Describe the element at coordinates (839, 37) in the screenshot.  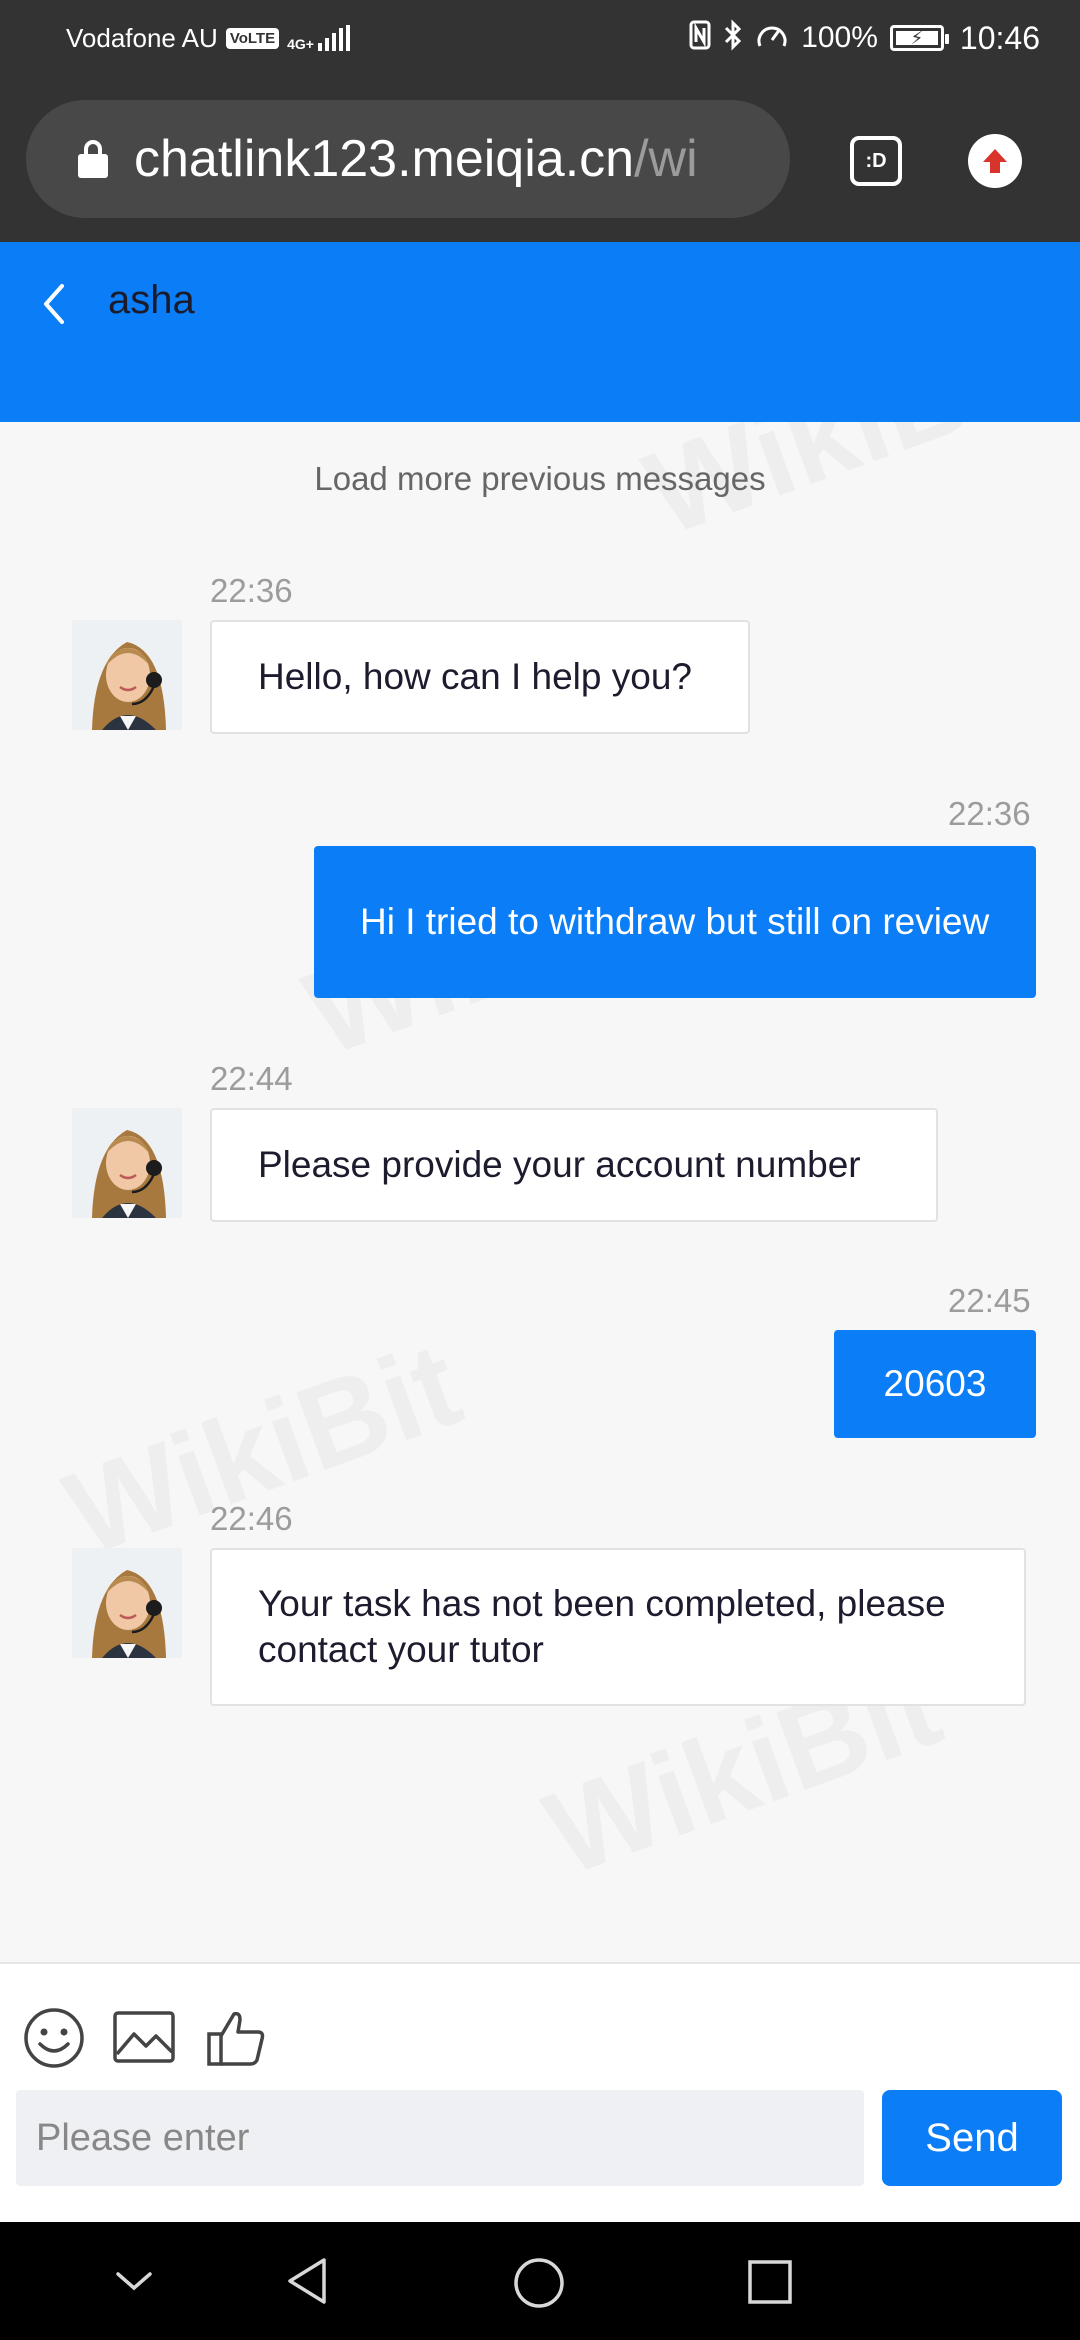
I see `battery-percent: 100%` at that location.